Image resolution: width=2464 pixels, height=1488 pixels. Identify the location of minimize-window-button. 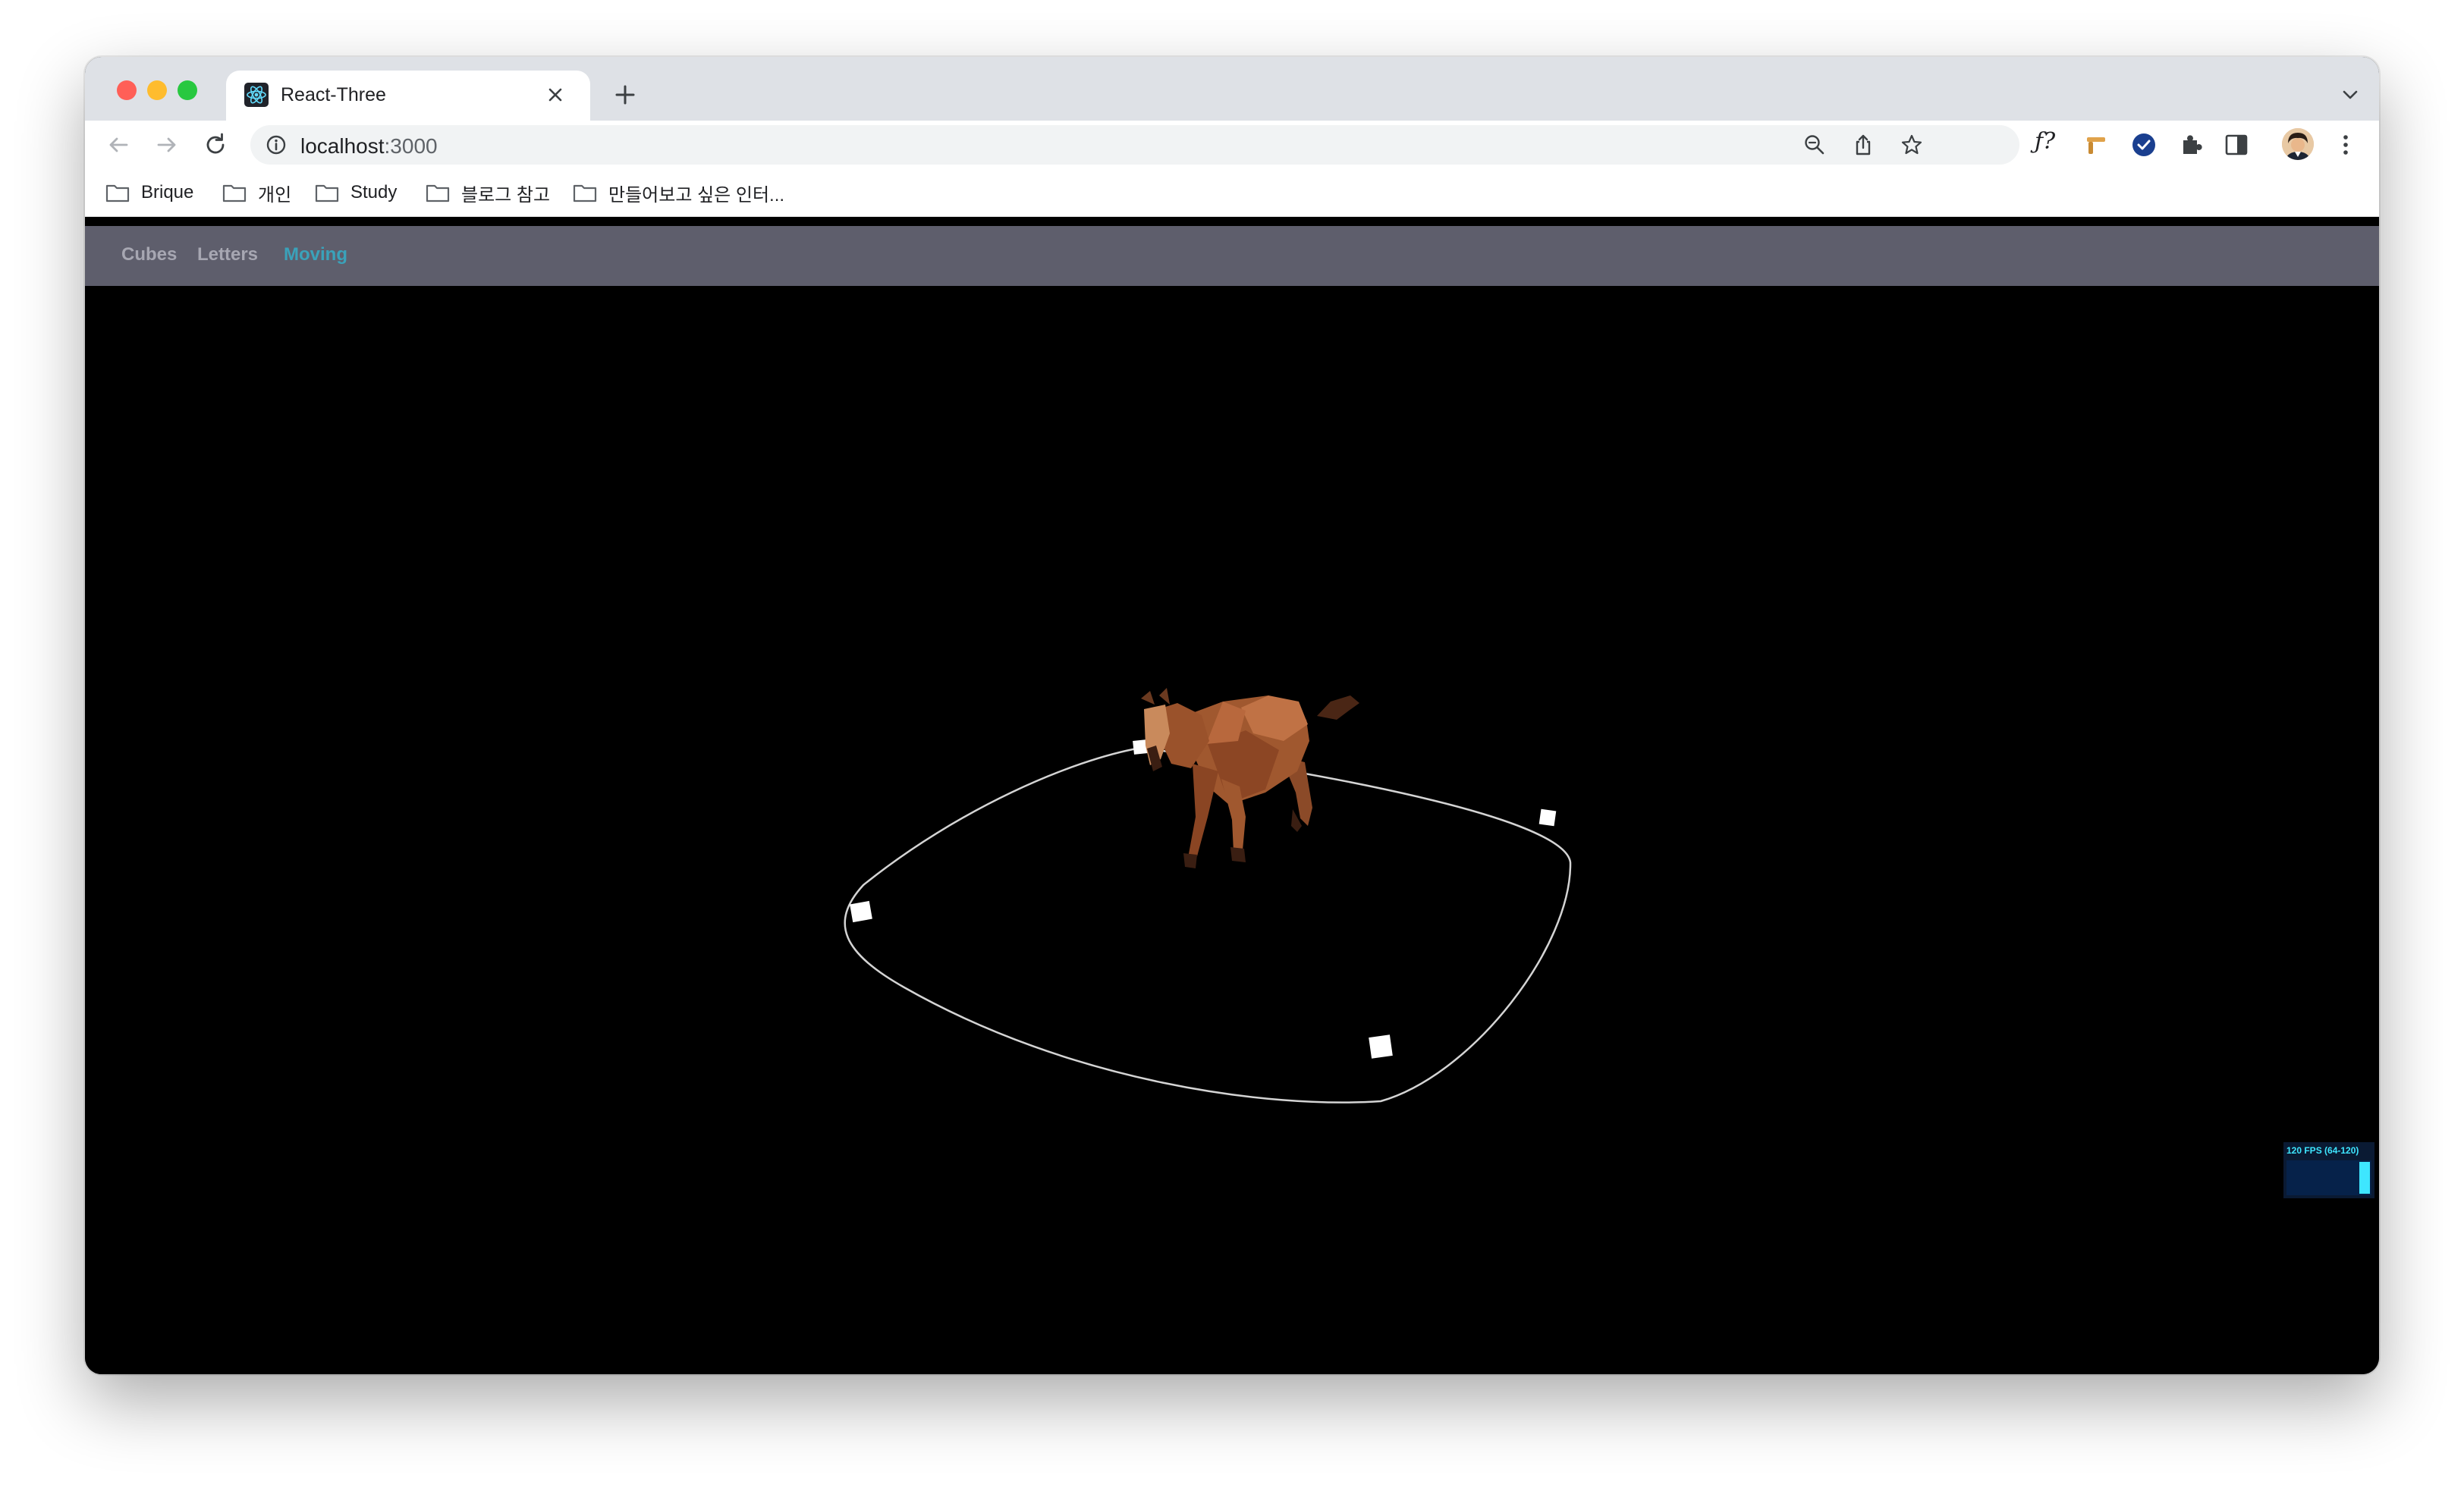
(157, 90).